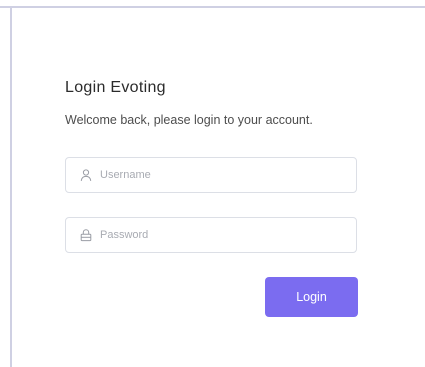 The height and width of the screenshot is (367, 425). I want to click on password-field, so click(211, 235).